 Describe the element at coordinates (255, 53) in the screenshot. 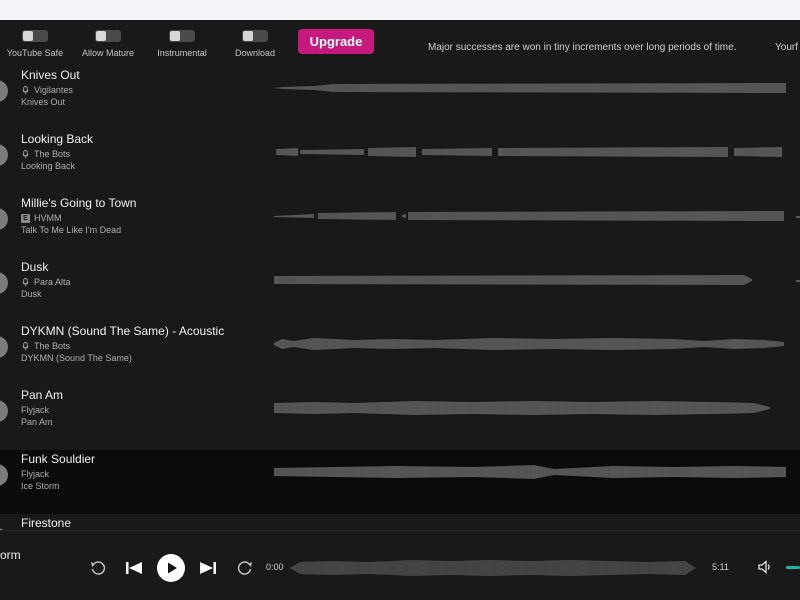

I see `toggle-label: Download` at that location.